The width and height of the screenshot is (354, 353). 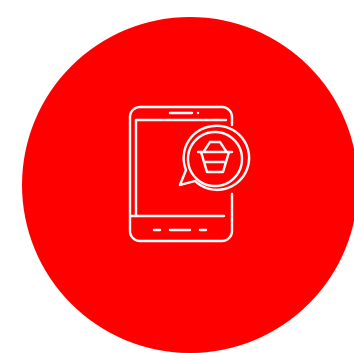 I want to click on shopping-basket-icon, so click(x=215, y=157).